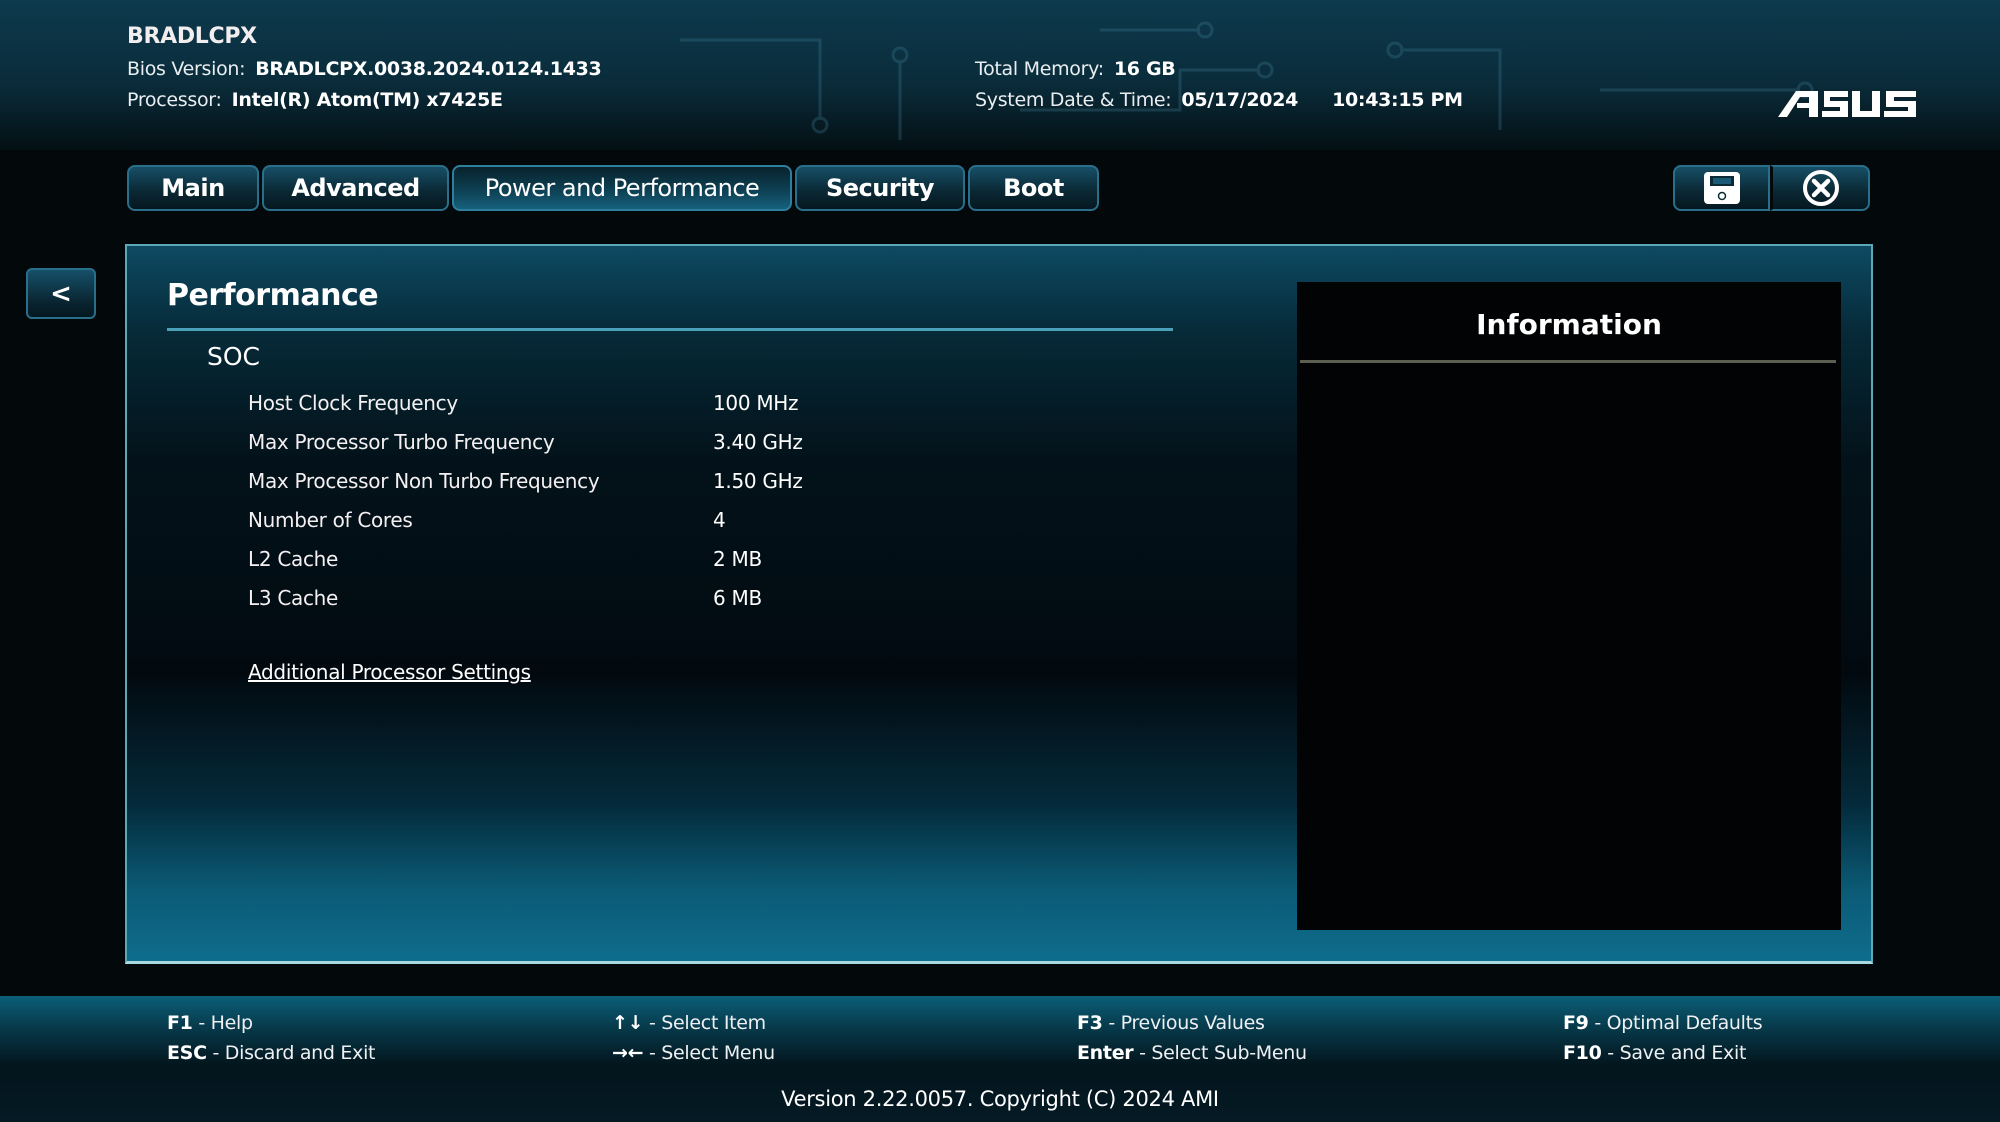 The width and height of the screenshot is (2000, 1122). I want to click on setting-label: Host Clock Frequency, so click(353, 402).